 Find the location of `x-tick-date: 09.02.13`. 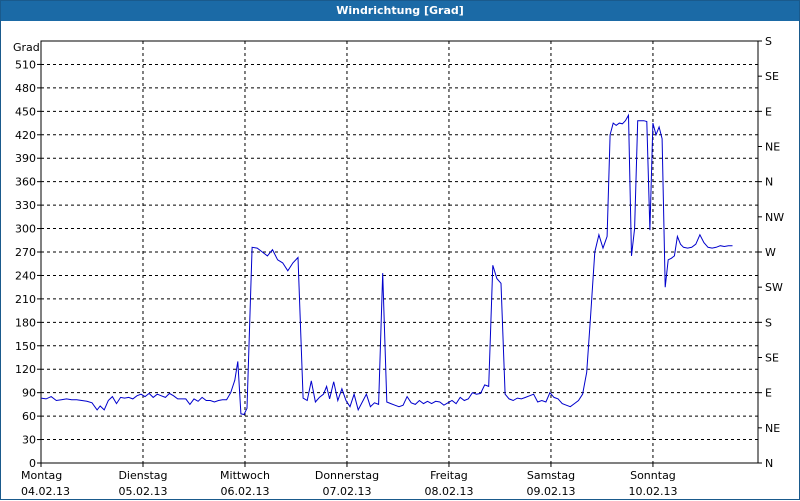

x-tick-date: 09.02.13 is located at coordinates (550, 491).